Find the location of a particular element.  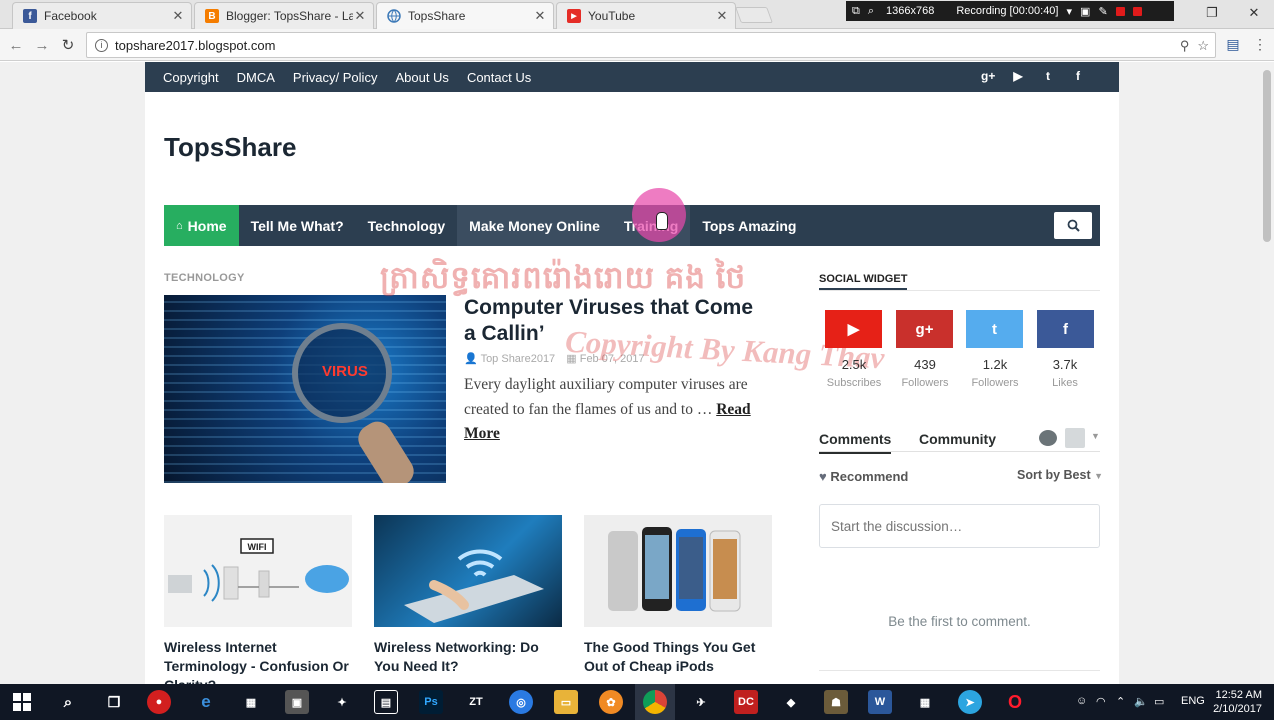

game-icon: ☗ is located at coordinates (836, 702).